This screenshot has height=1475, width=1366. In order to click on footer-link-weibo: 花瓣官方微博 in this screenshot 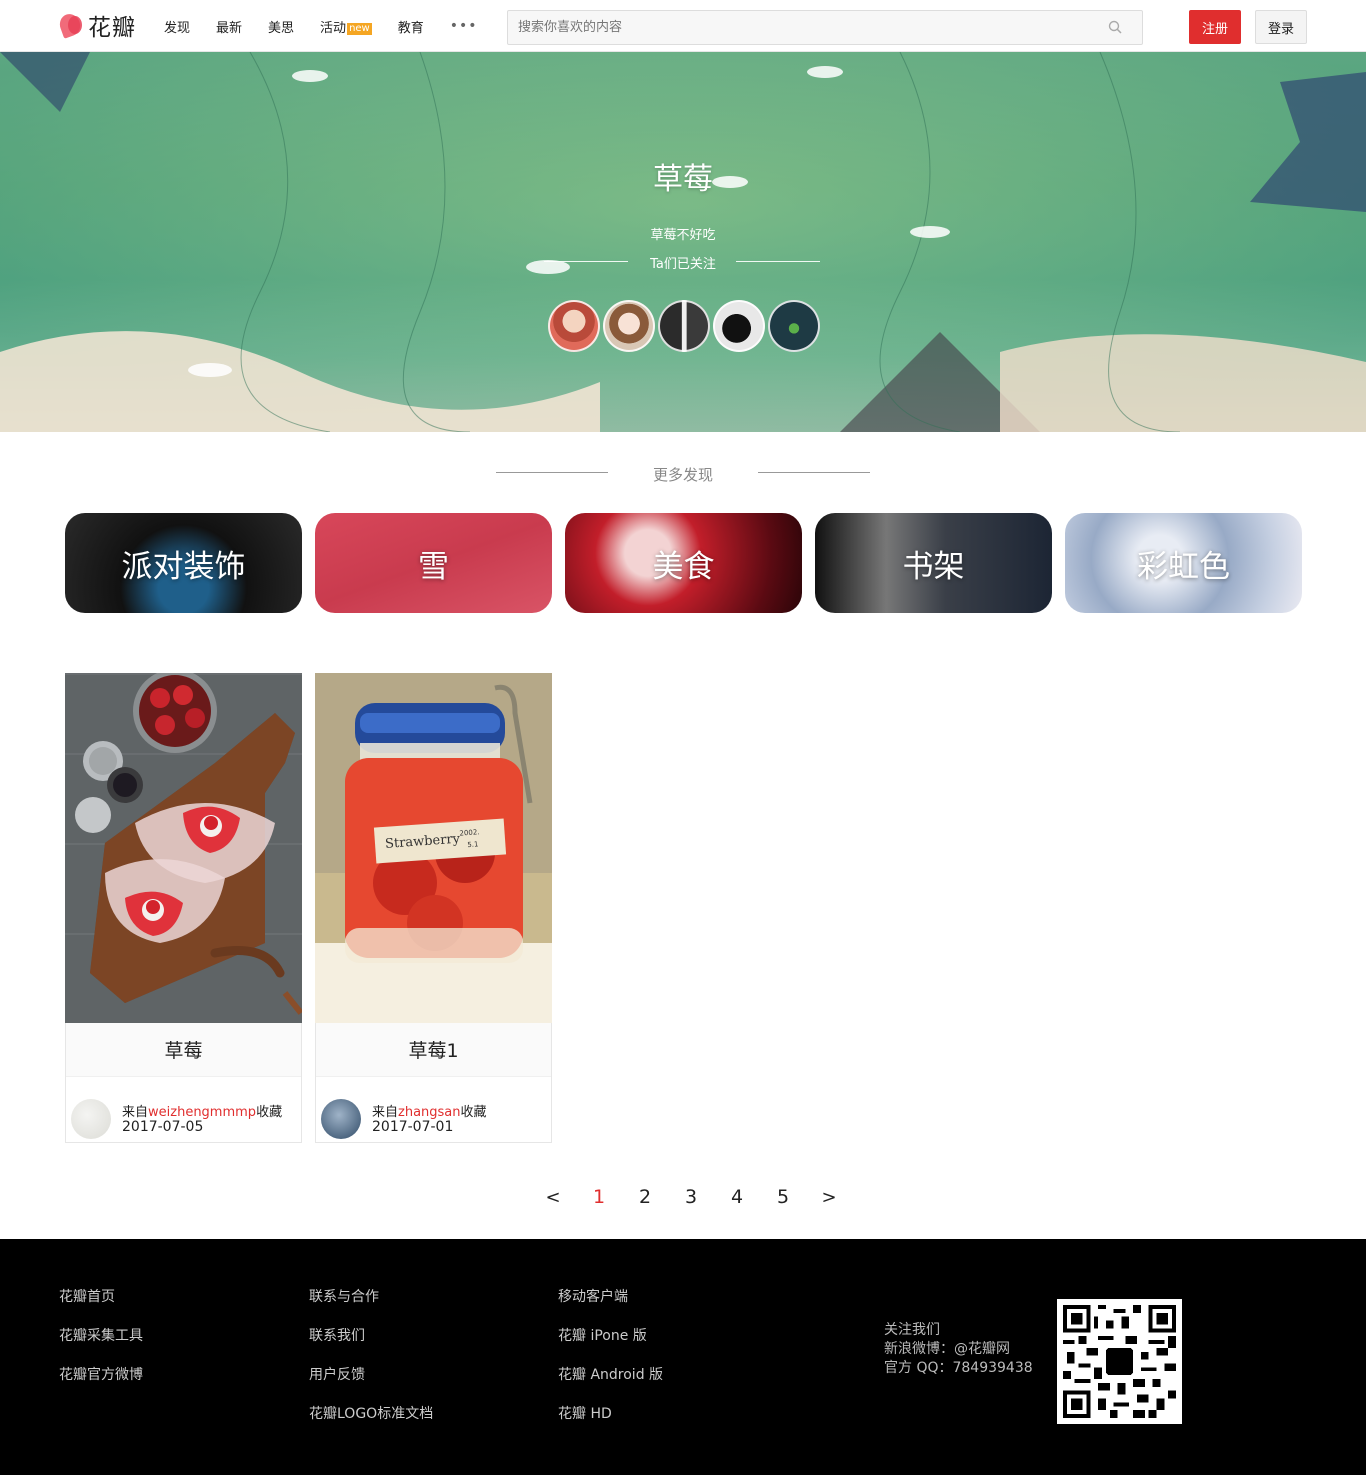, I will do `click(101, 1375)`.